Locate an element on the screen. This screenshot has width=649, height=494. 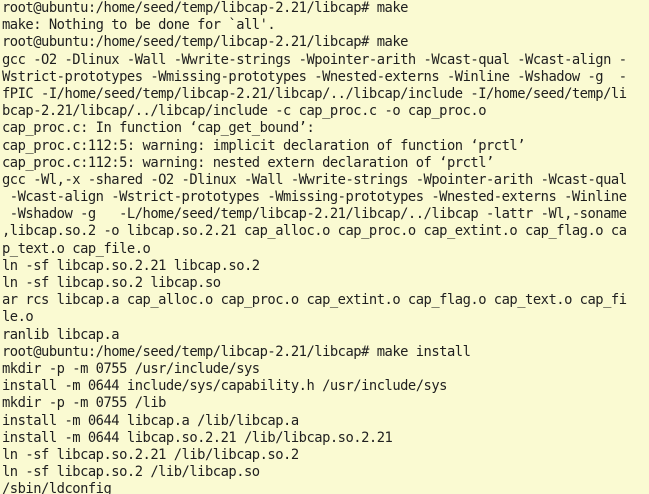
terminal-line: mkdir -p -m 0755 /lib is located at coordinates (84, 403).